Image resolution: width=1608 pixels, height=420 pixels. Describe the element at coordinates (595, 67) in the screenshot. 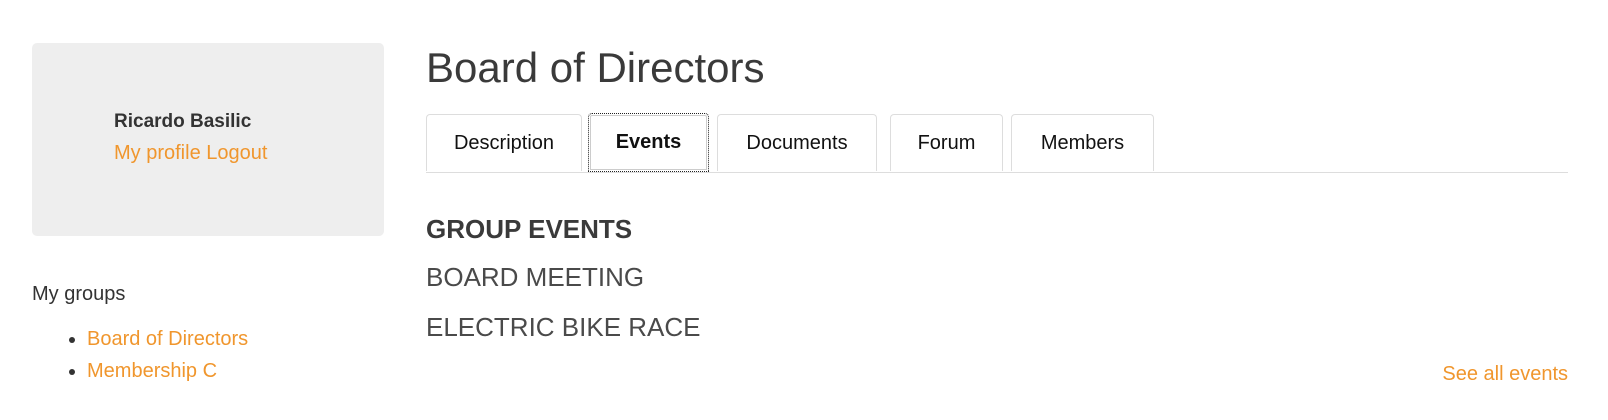

I see `page-title: Board of Directors` at that location.